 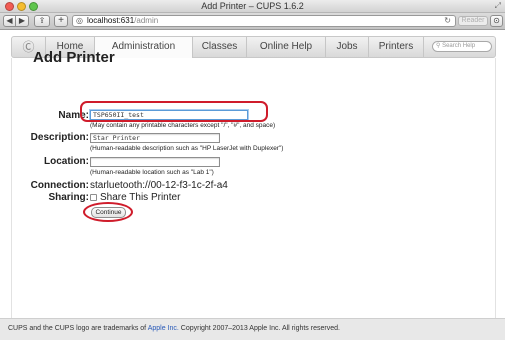 What do you see at coordinates (146, 20) in the screenshot?
I see `url-path: /admin` at bounding box center [146, 20].